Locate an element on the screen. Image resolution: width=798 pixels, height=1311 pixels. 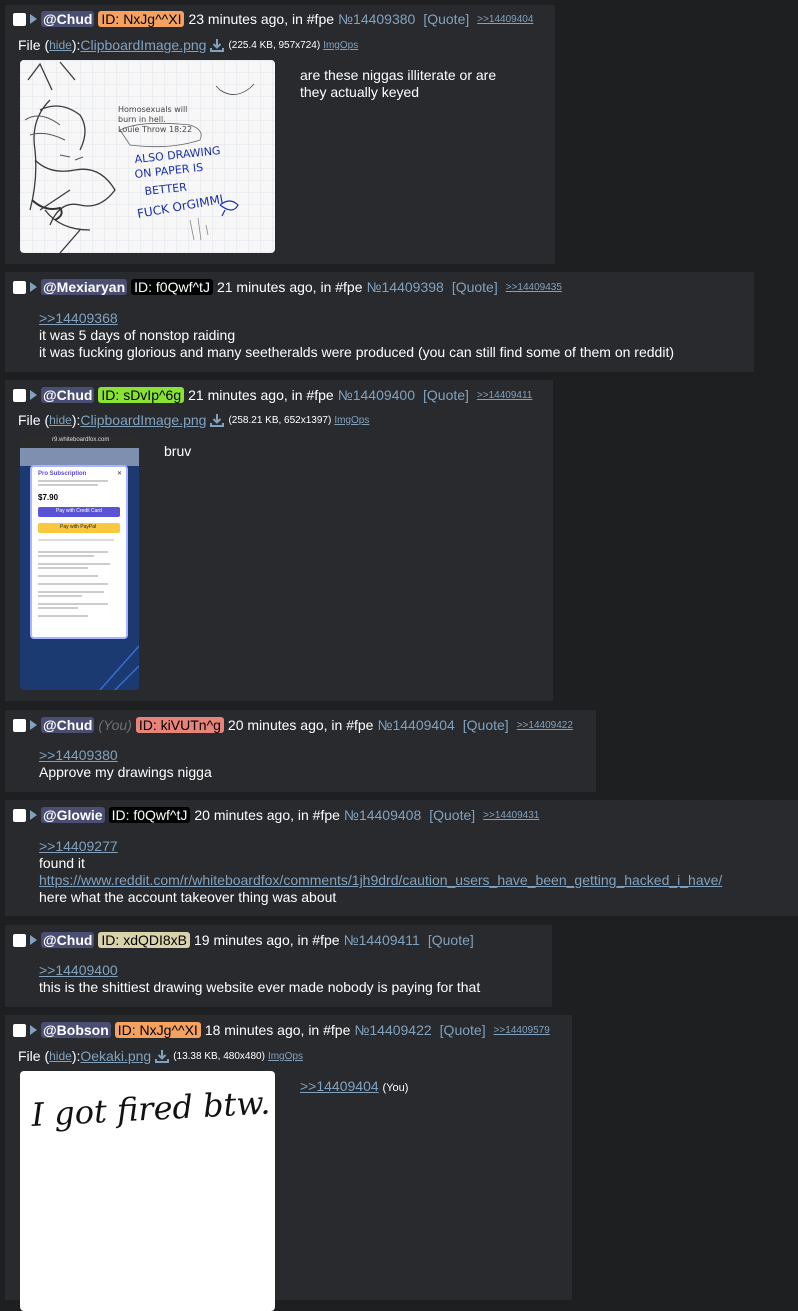
post-image-thumbnail: I got fired btw. is located at coordinates (147, 1191).